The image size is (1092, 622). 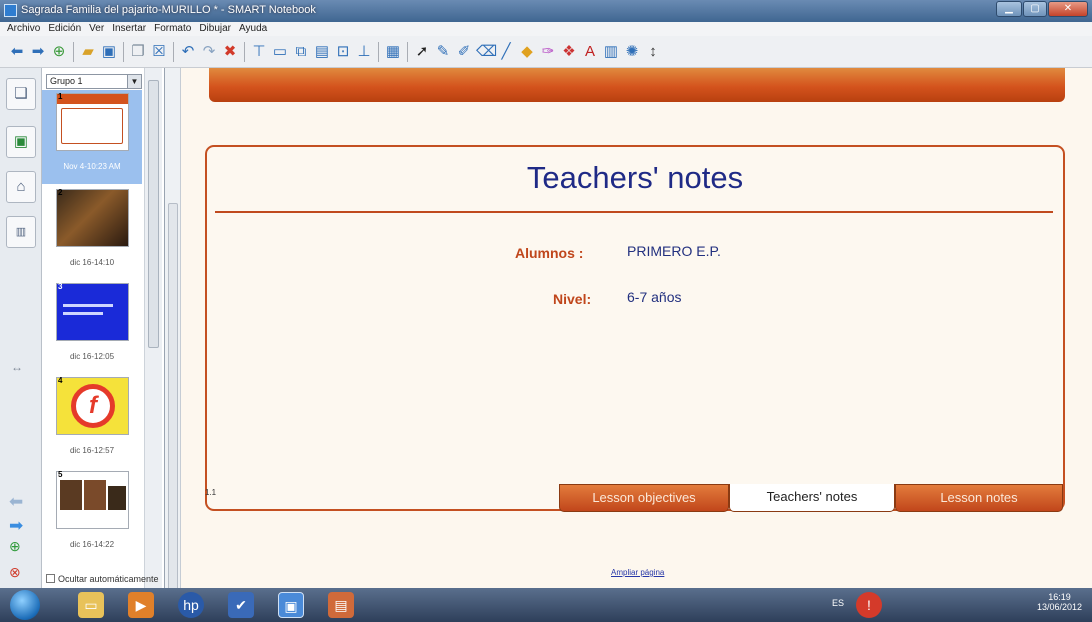 What do you see at coordinates (129, 29) in the screenshot?
I see `menu-insertar: Insertar` at bounding box center [129, 29].